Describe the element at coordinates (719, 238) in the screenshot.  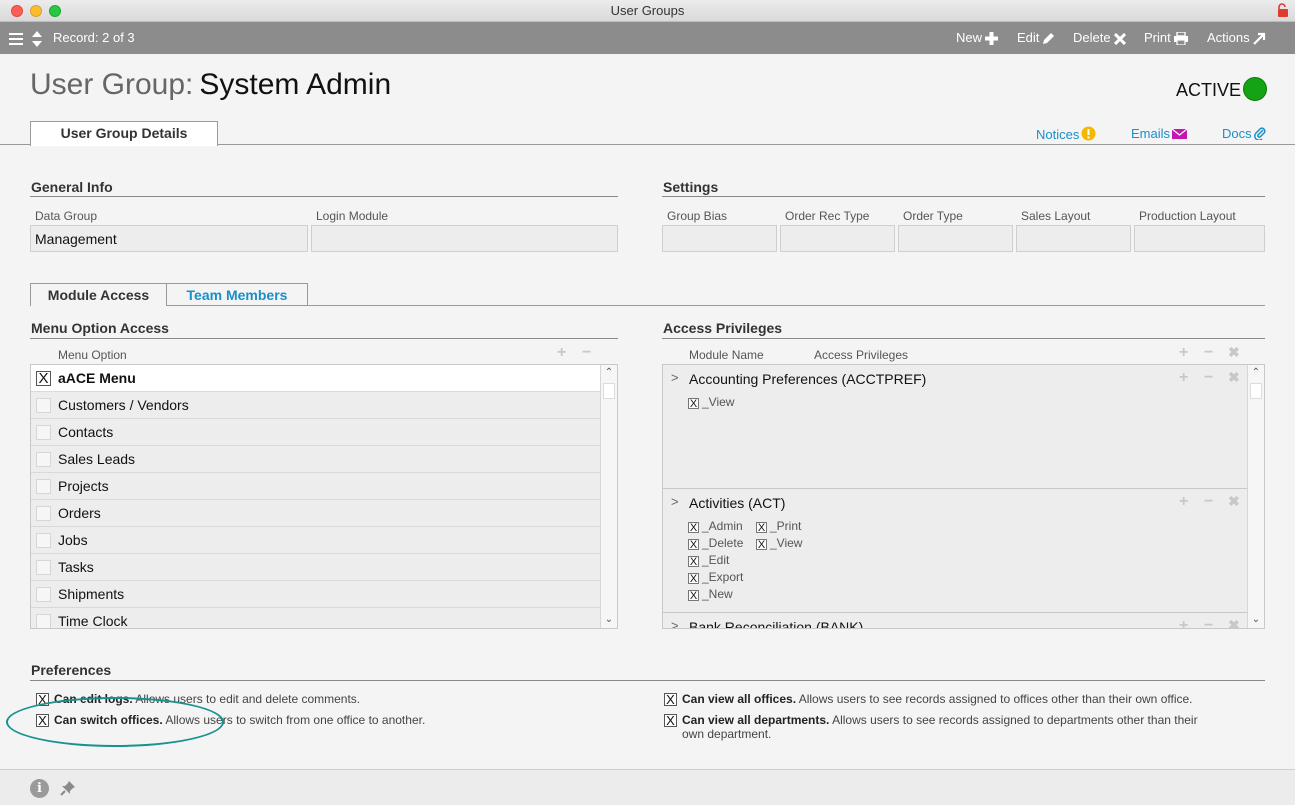
I see `group-bias-field` at that location.